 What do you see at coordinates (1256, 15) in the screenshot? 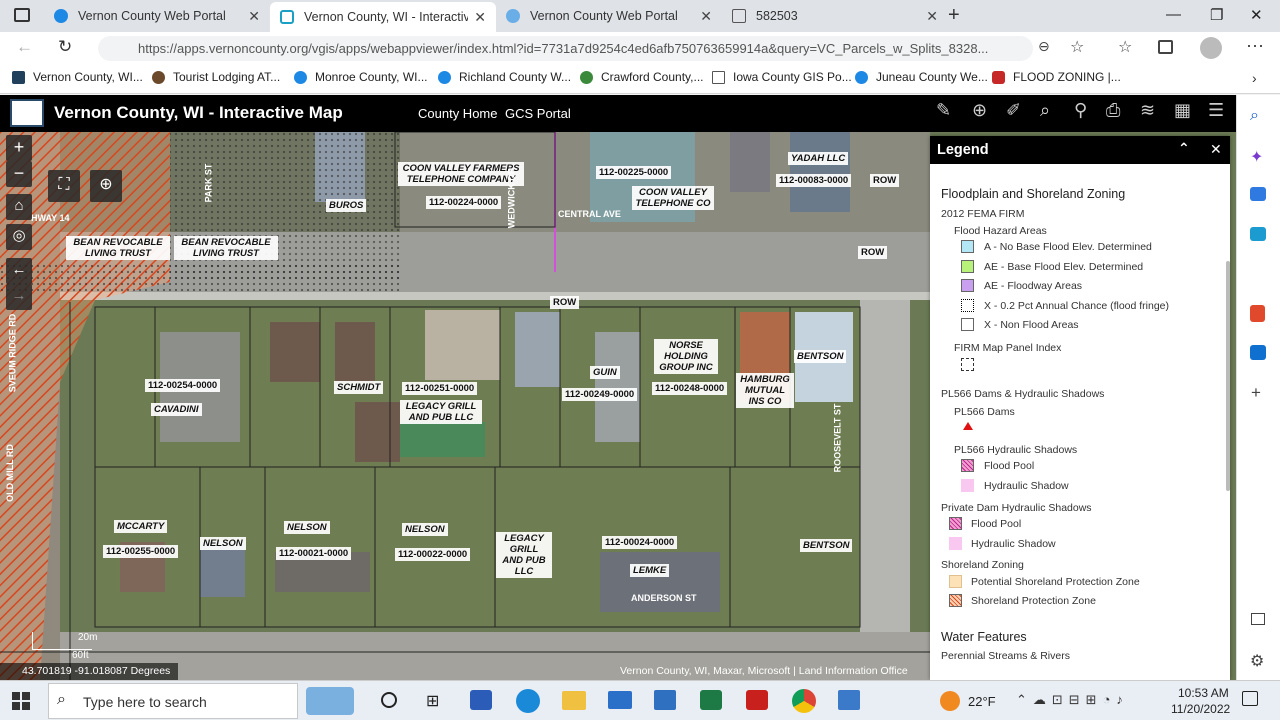
I see `close-window-button: ✕` at bounding box center [1256, 15].